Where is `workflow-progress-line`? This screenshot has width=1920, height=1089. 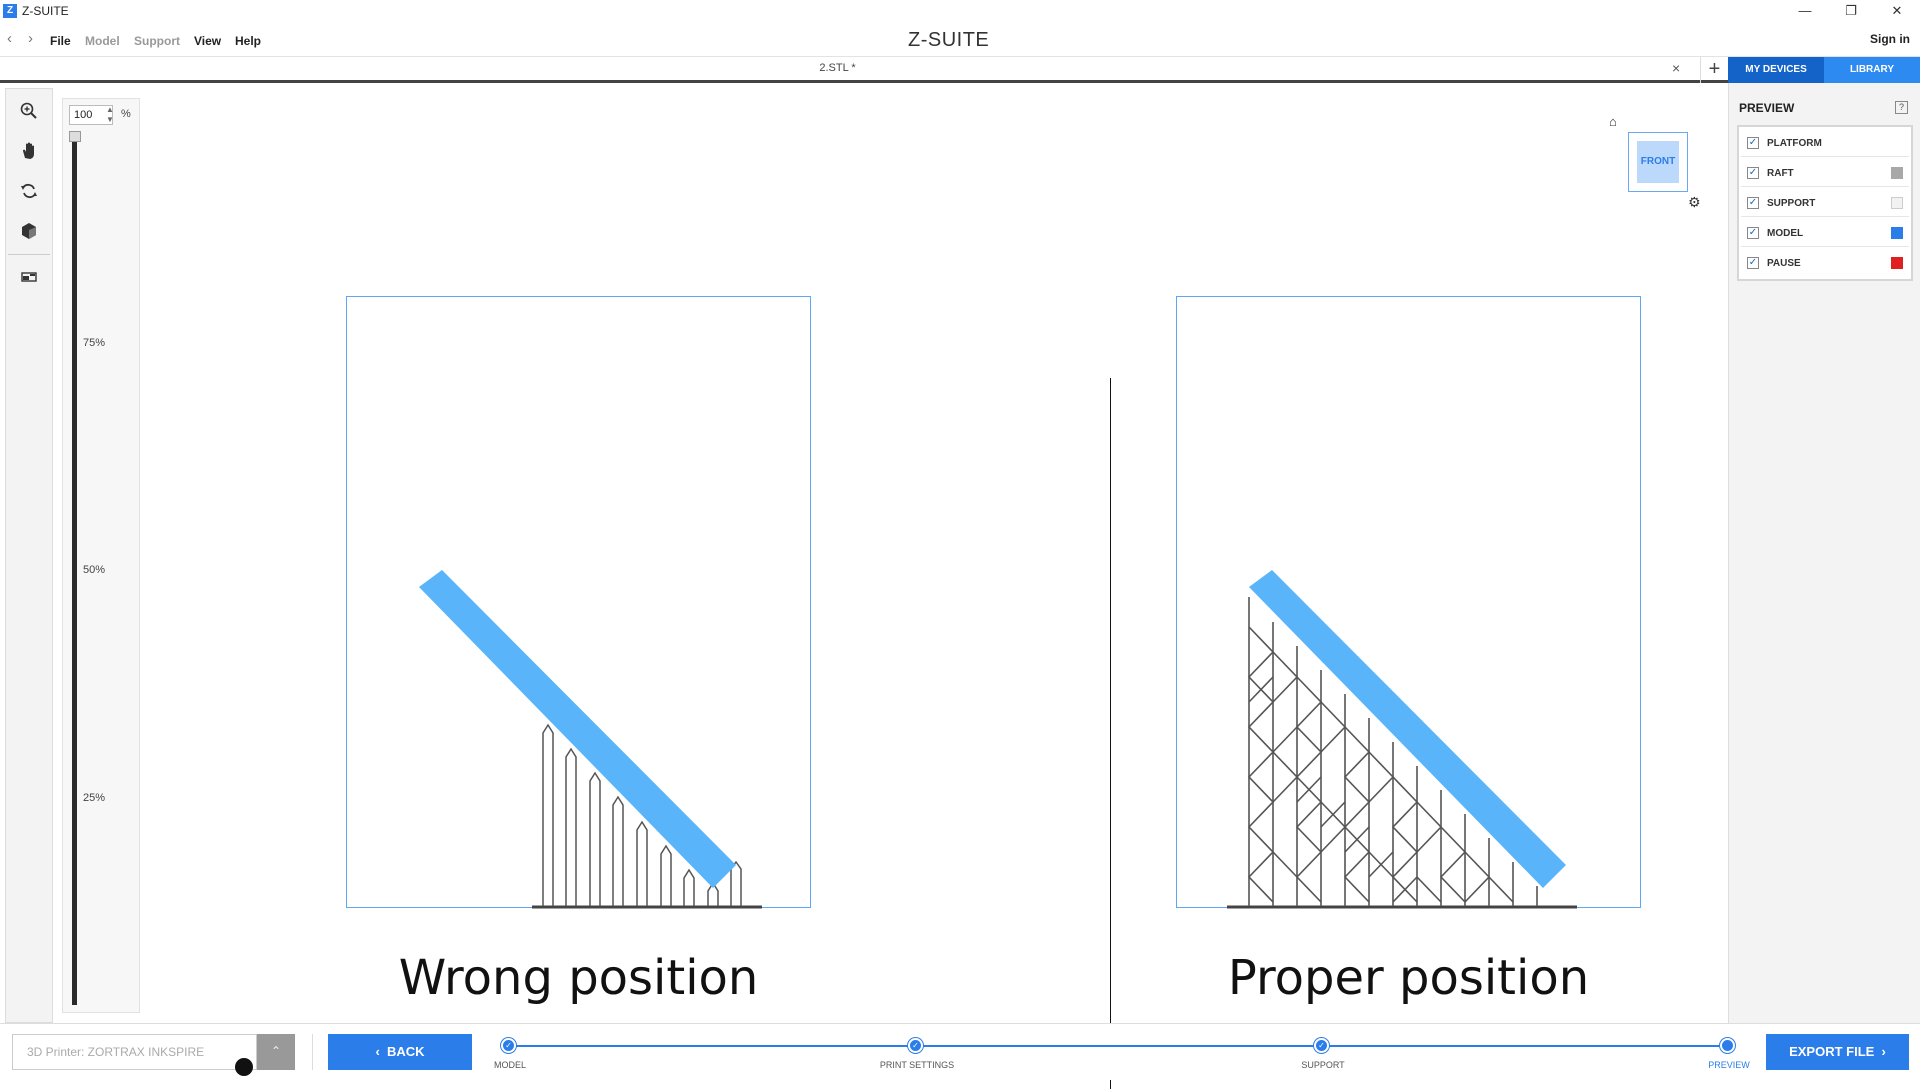
workflow-progress-line is located at coordinates (1118, 1046).